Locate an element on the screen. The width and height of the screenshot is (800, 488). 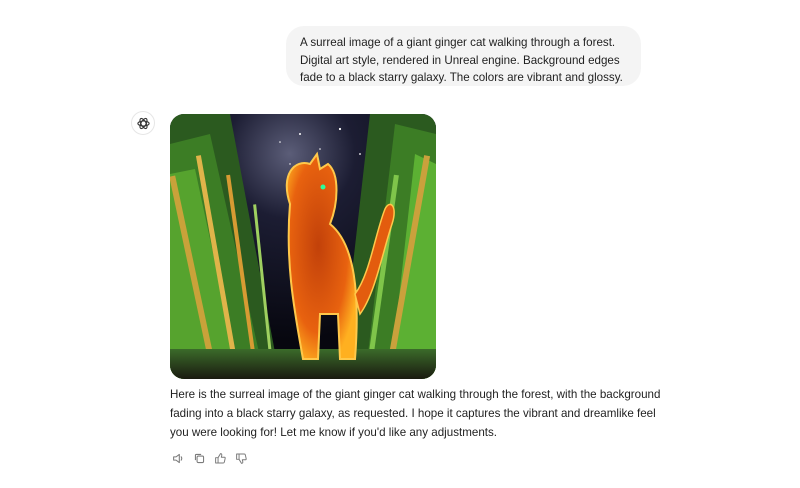
thumbs-up-button is located at coordinates (220, 458).